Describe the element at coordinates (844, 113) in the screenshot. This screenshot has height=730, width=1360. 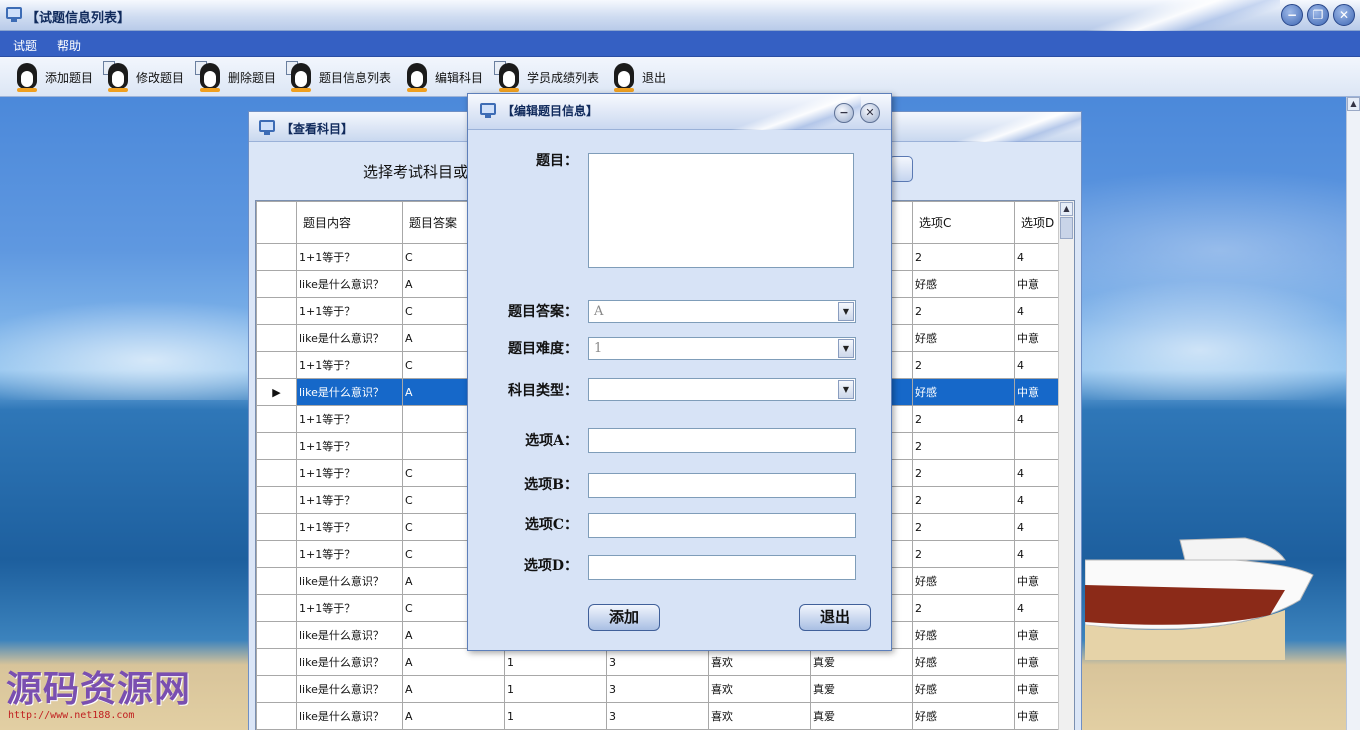
I see `dialog-minimize-button: −` at that location.